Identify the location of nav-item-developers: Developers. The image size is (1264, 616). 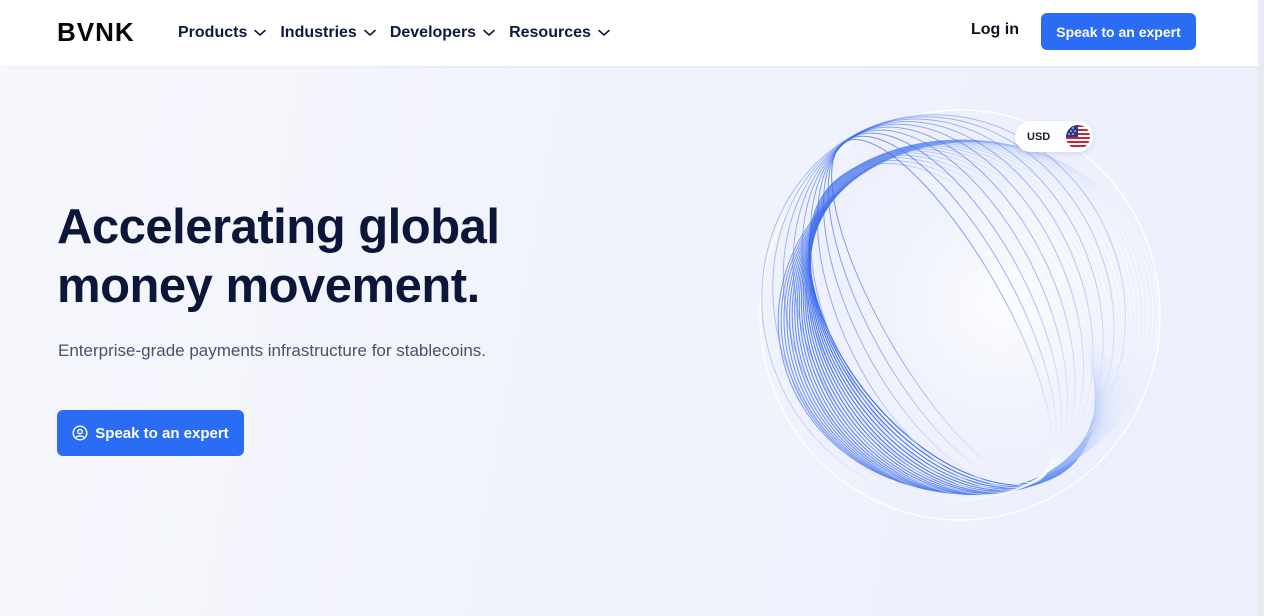
(442, 33).